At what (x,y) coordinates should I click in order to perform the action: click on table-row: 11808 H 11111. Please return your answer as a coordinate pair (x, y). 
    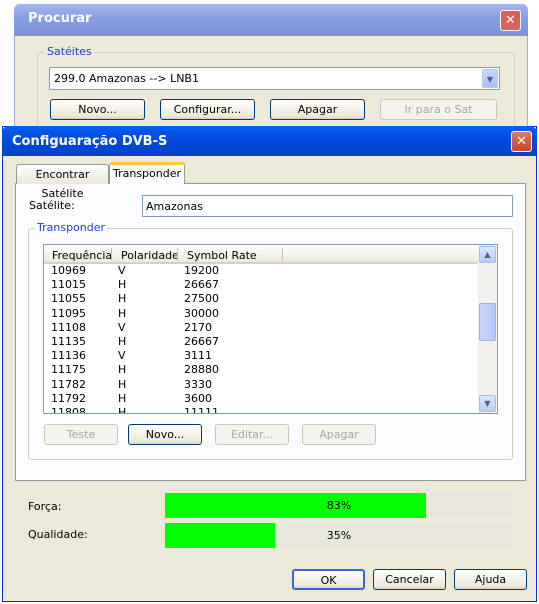
    Looking at the image, I should click on (261, 409).